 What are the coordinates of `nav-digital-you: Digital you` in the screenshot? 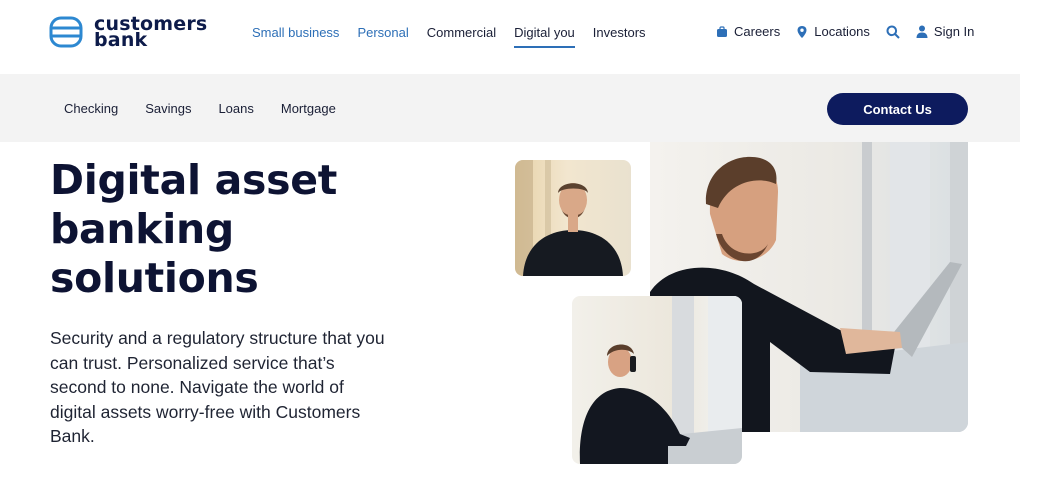 It's located at (544, 36).